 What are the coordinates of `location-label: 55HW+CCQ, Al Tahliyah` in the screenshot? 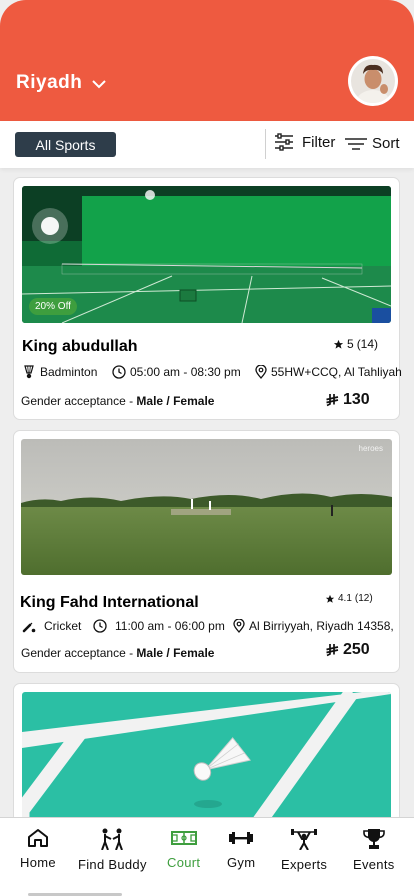 It's located at (336, 372).